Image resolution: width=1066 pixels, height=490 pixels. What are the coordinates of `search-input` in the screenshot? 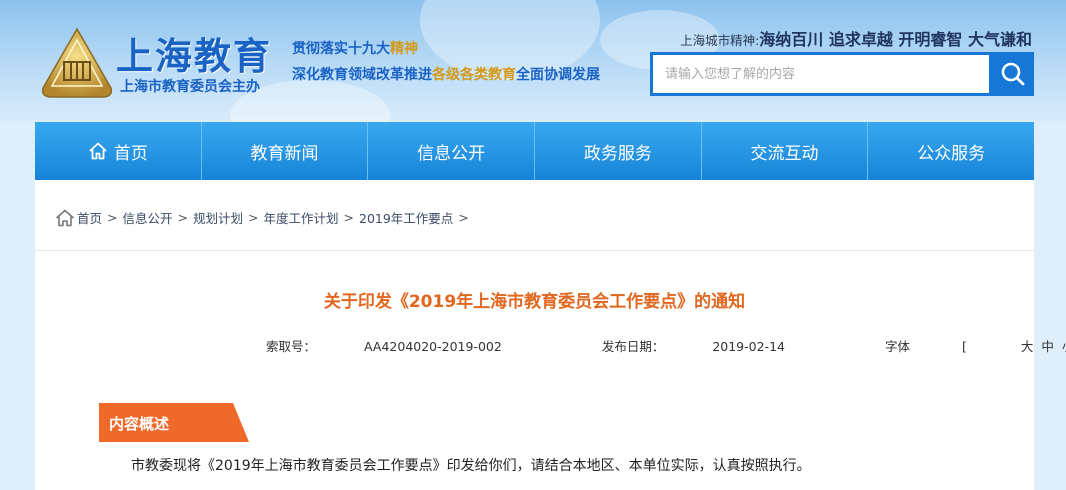 It's located at (821, 74).